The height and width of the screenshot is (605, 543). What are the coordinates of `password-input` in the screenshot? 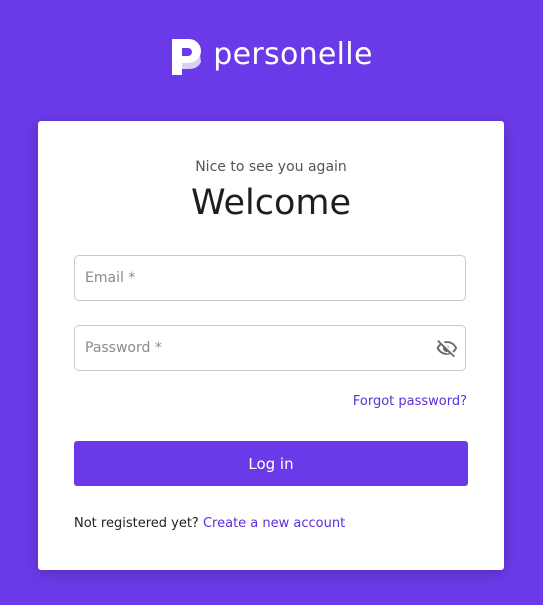 It's located at (255, 348).